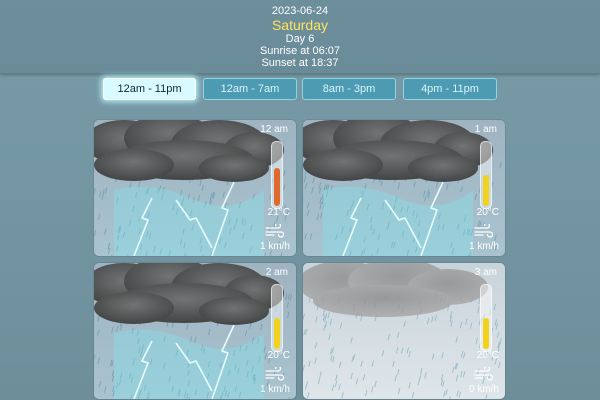 This screenshot has height=400, width=600. What do you see at coordinates (274, 129) in the screenshot?
I see `hour-label: 12 am` at bounding box center [274, 129].